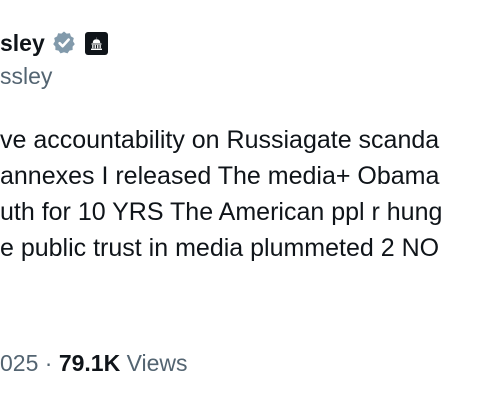  I want to click on tweet-text-line: annexes I released The media+ Obama, so click(220, 176).